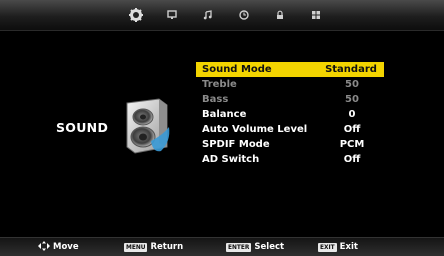  What do you see at coordinates (239, 247) in the screenshot?
I see `enter-key: ENTER` at bounding box center [239, 247].